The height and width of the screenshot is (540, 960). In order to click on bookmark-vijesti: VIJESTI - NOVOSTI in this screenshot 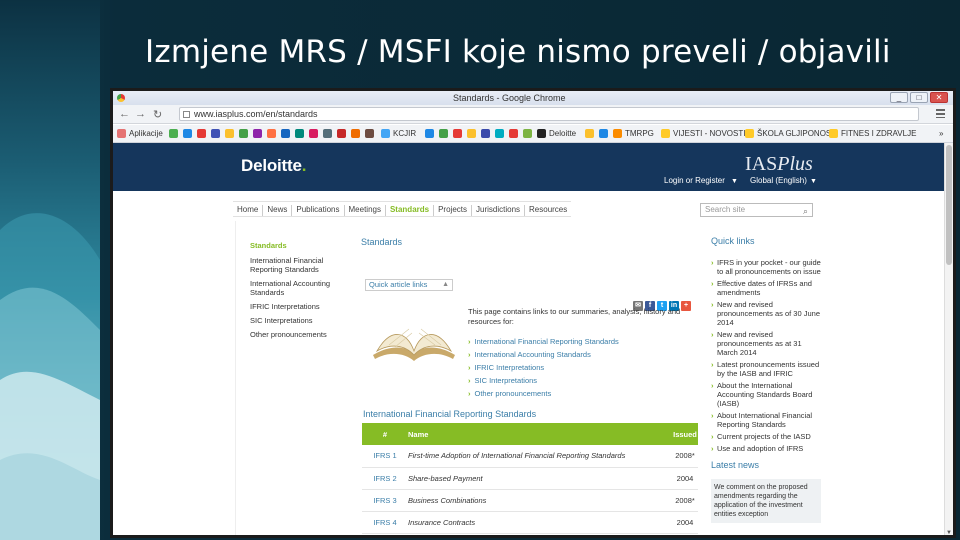, I will do `click(703, 133)`.